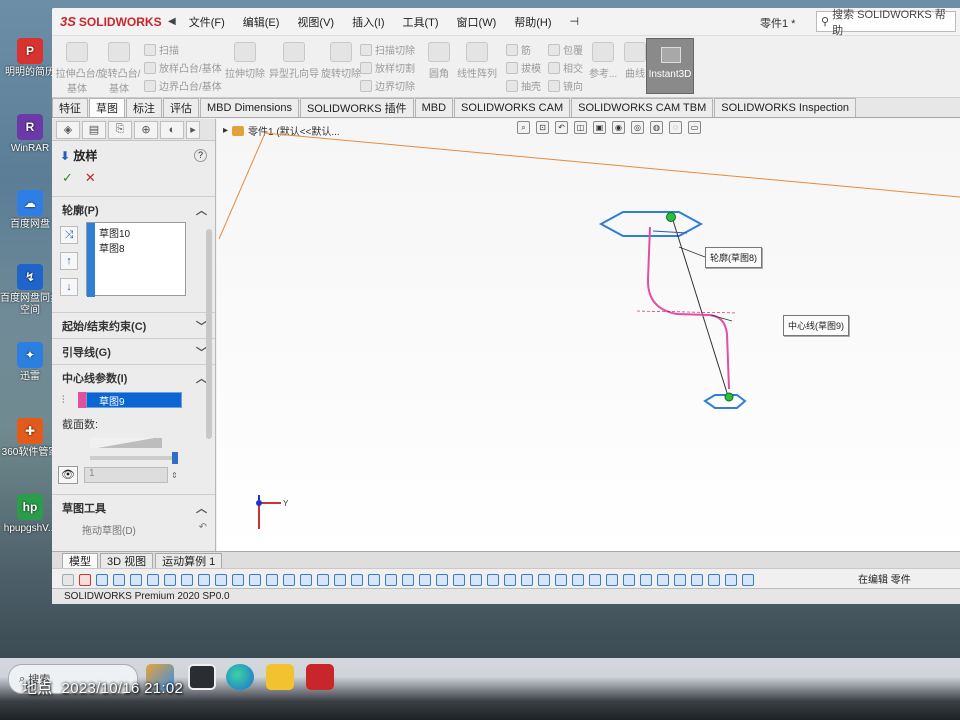  I want to click on tab-features: 特征, so click(70, 107).